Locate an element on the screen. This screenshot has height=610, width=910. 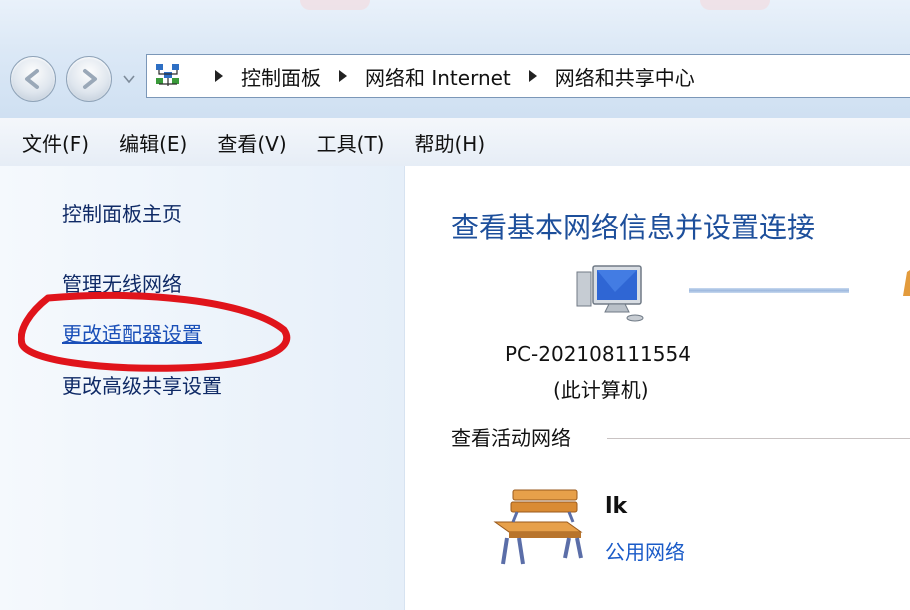
computer-monitor-icon is located at coordinates (611, 294).